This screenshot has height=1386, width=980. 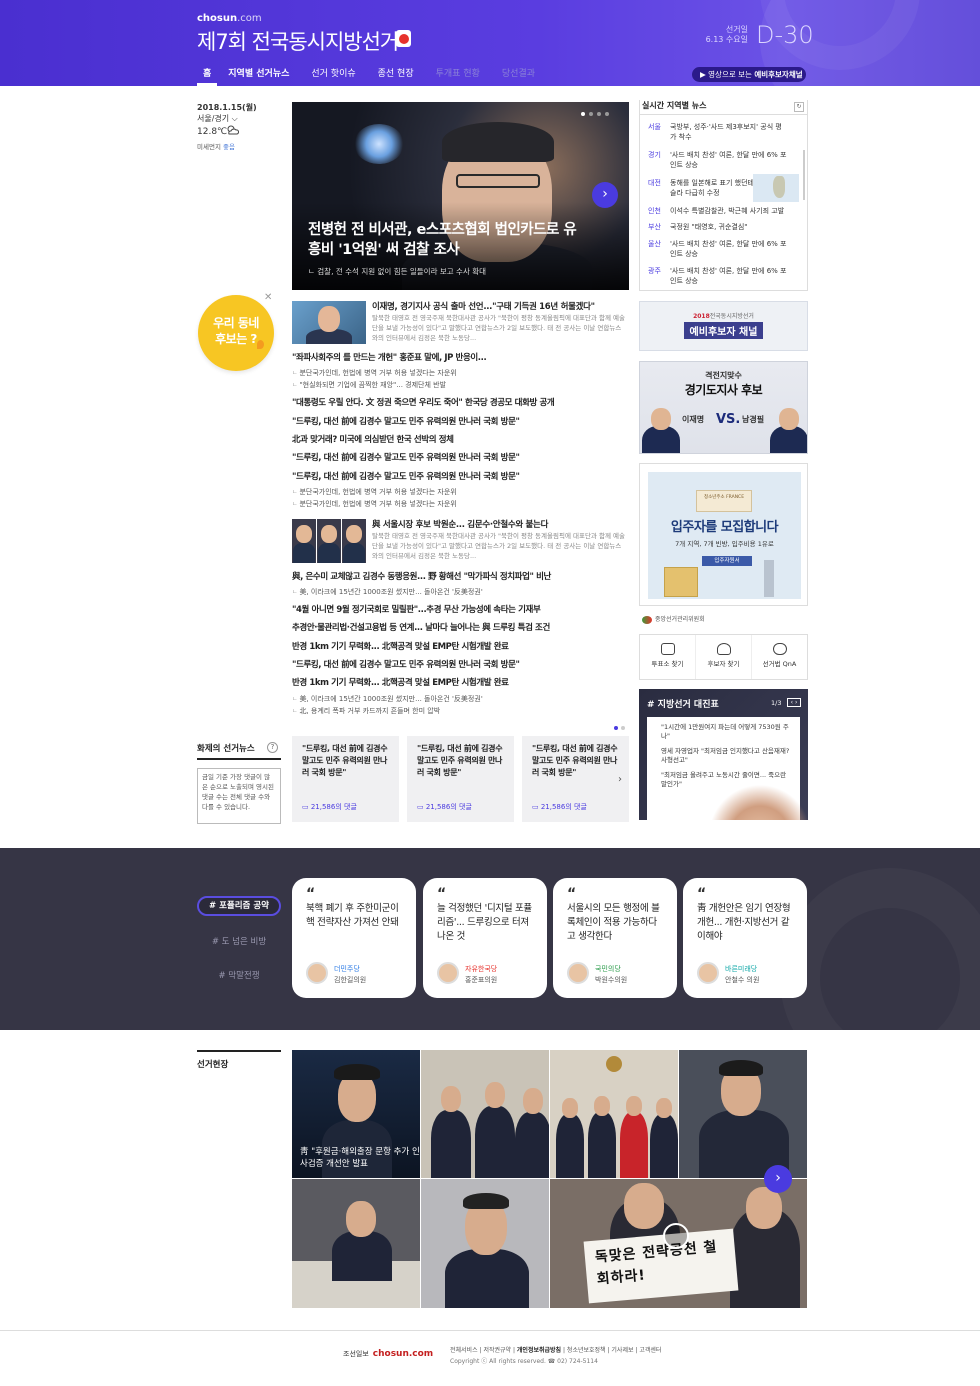 I want to click on hero-photo-glasses, so click(x=498, y=181).